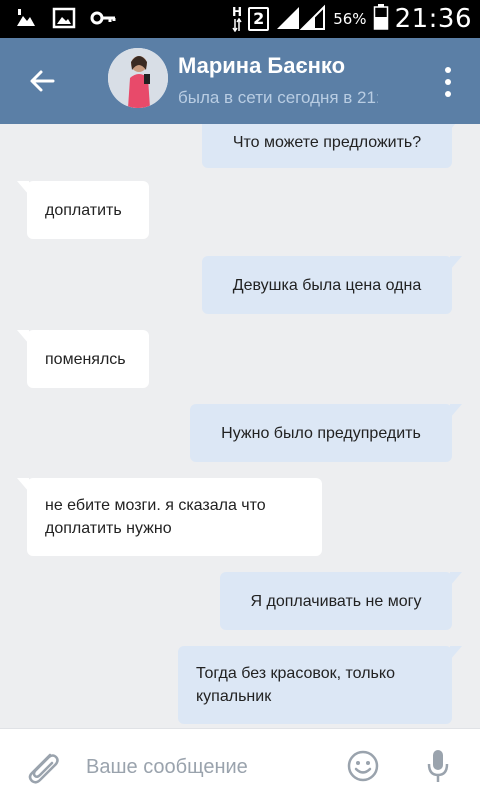 This screenshot has width=480, height=800. I want to click on microphone-button, so click(438, 766).